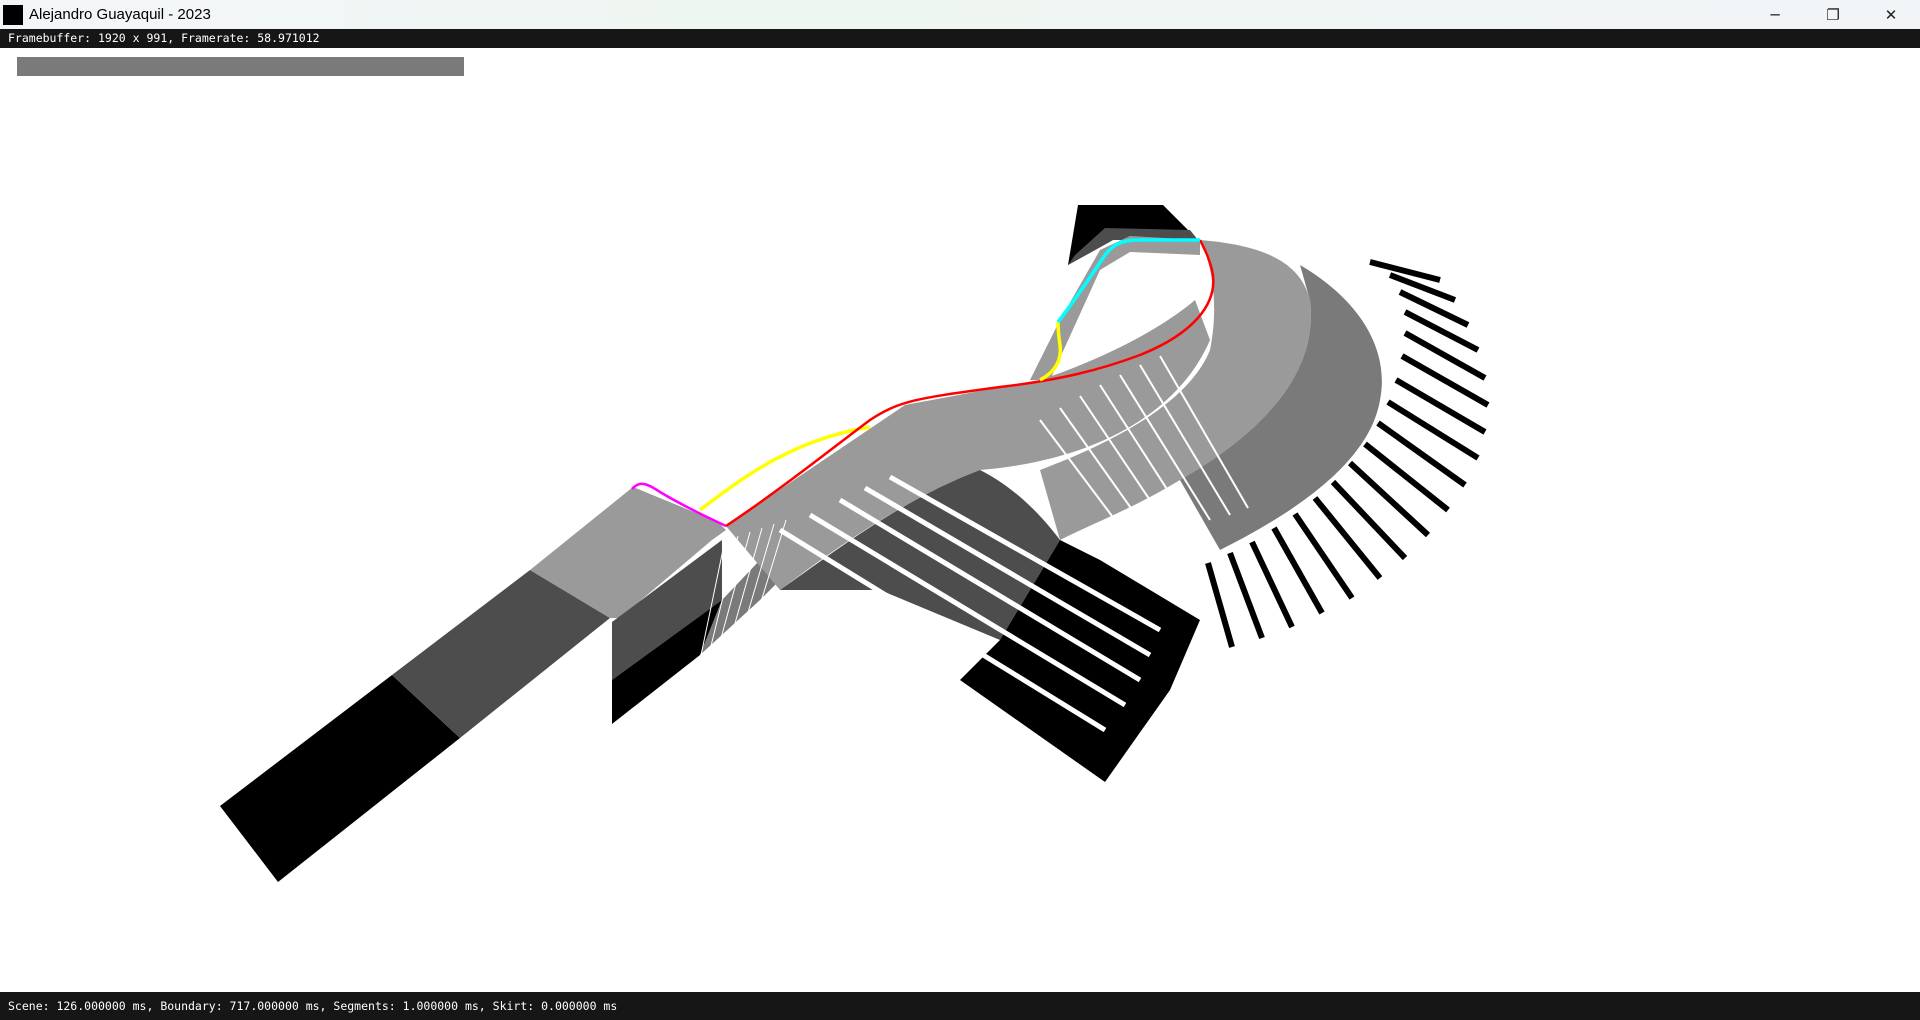 Image resolution: width=1920 pixels, height=1020 pixels. Describe the element at coordinates (340, 778) in the screenshot. I see `ramp-dark-segment` at that location.